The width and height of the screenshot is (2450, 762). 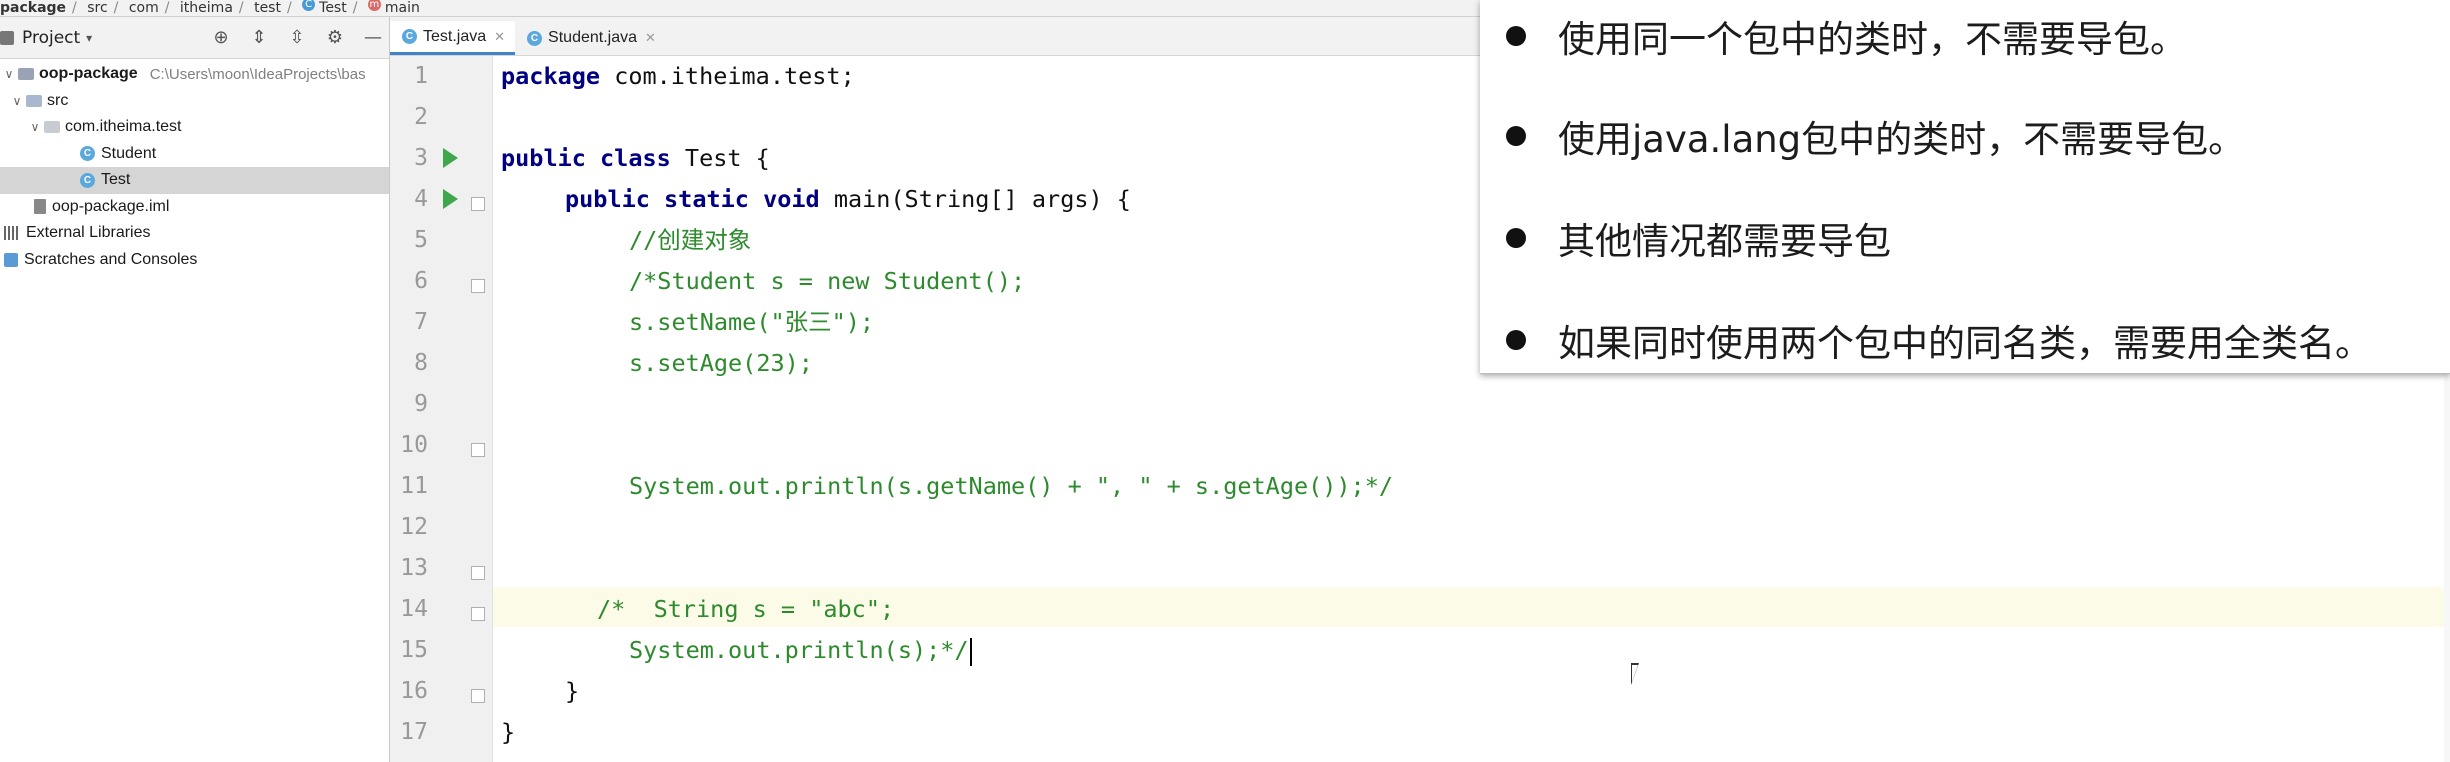 What do you see at coordinates (414, 486) in the screenshot?
I see `line-number: 11` at bounding box center [414, 486].